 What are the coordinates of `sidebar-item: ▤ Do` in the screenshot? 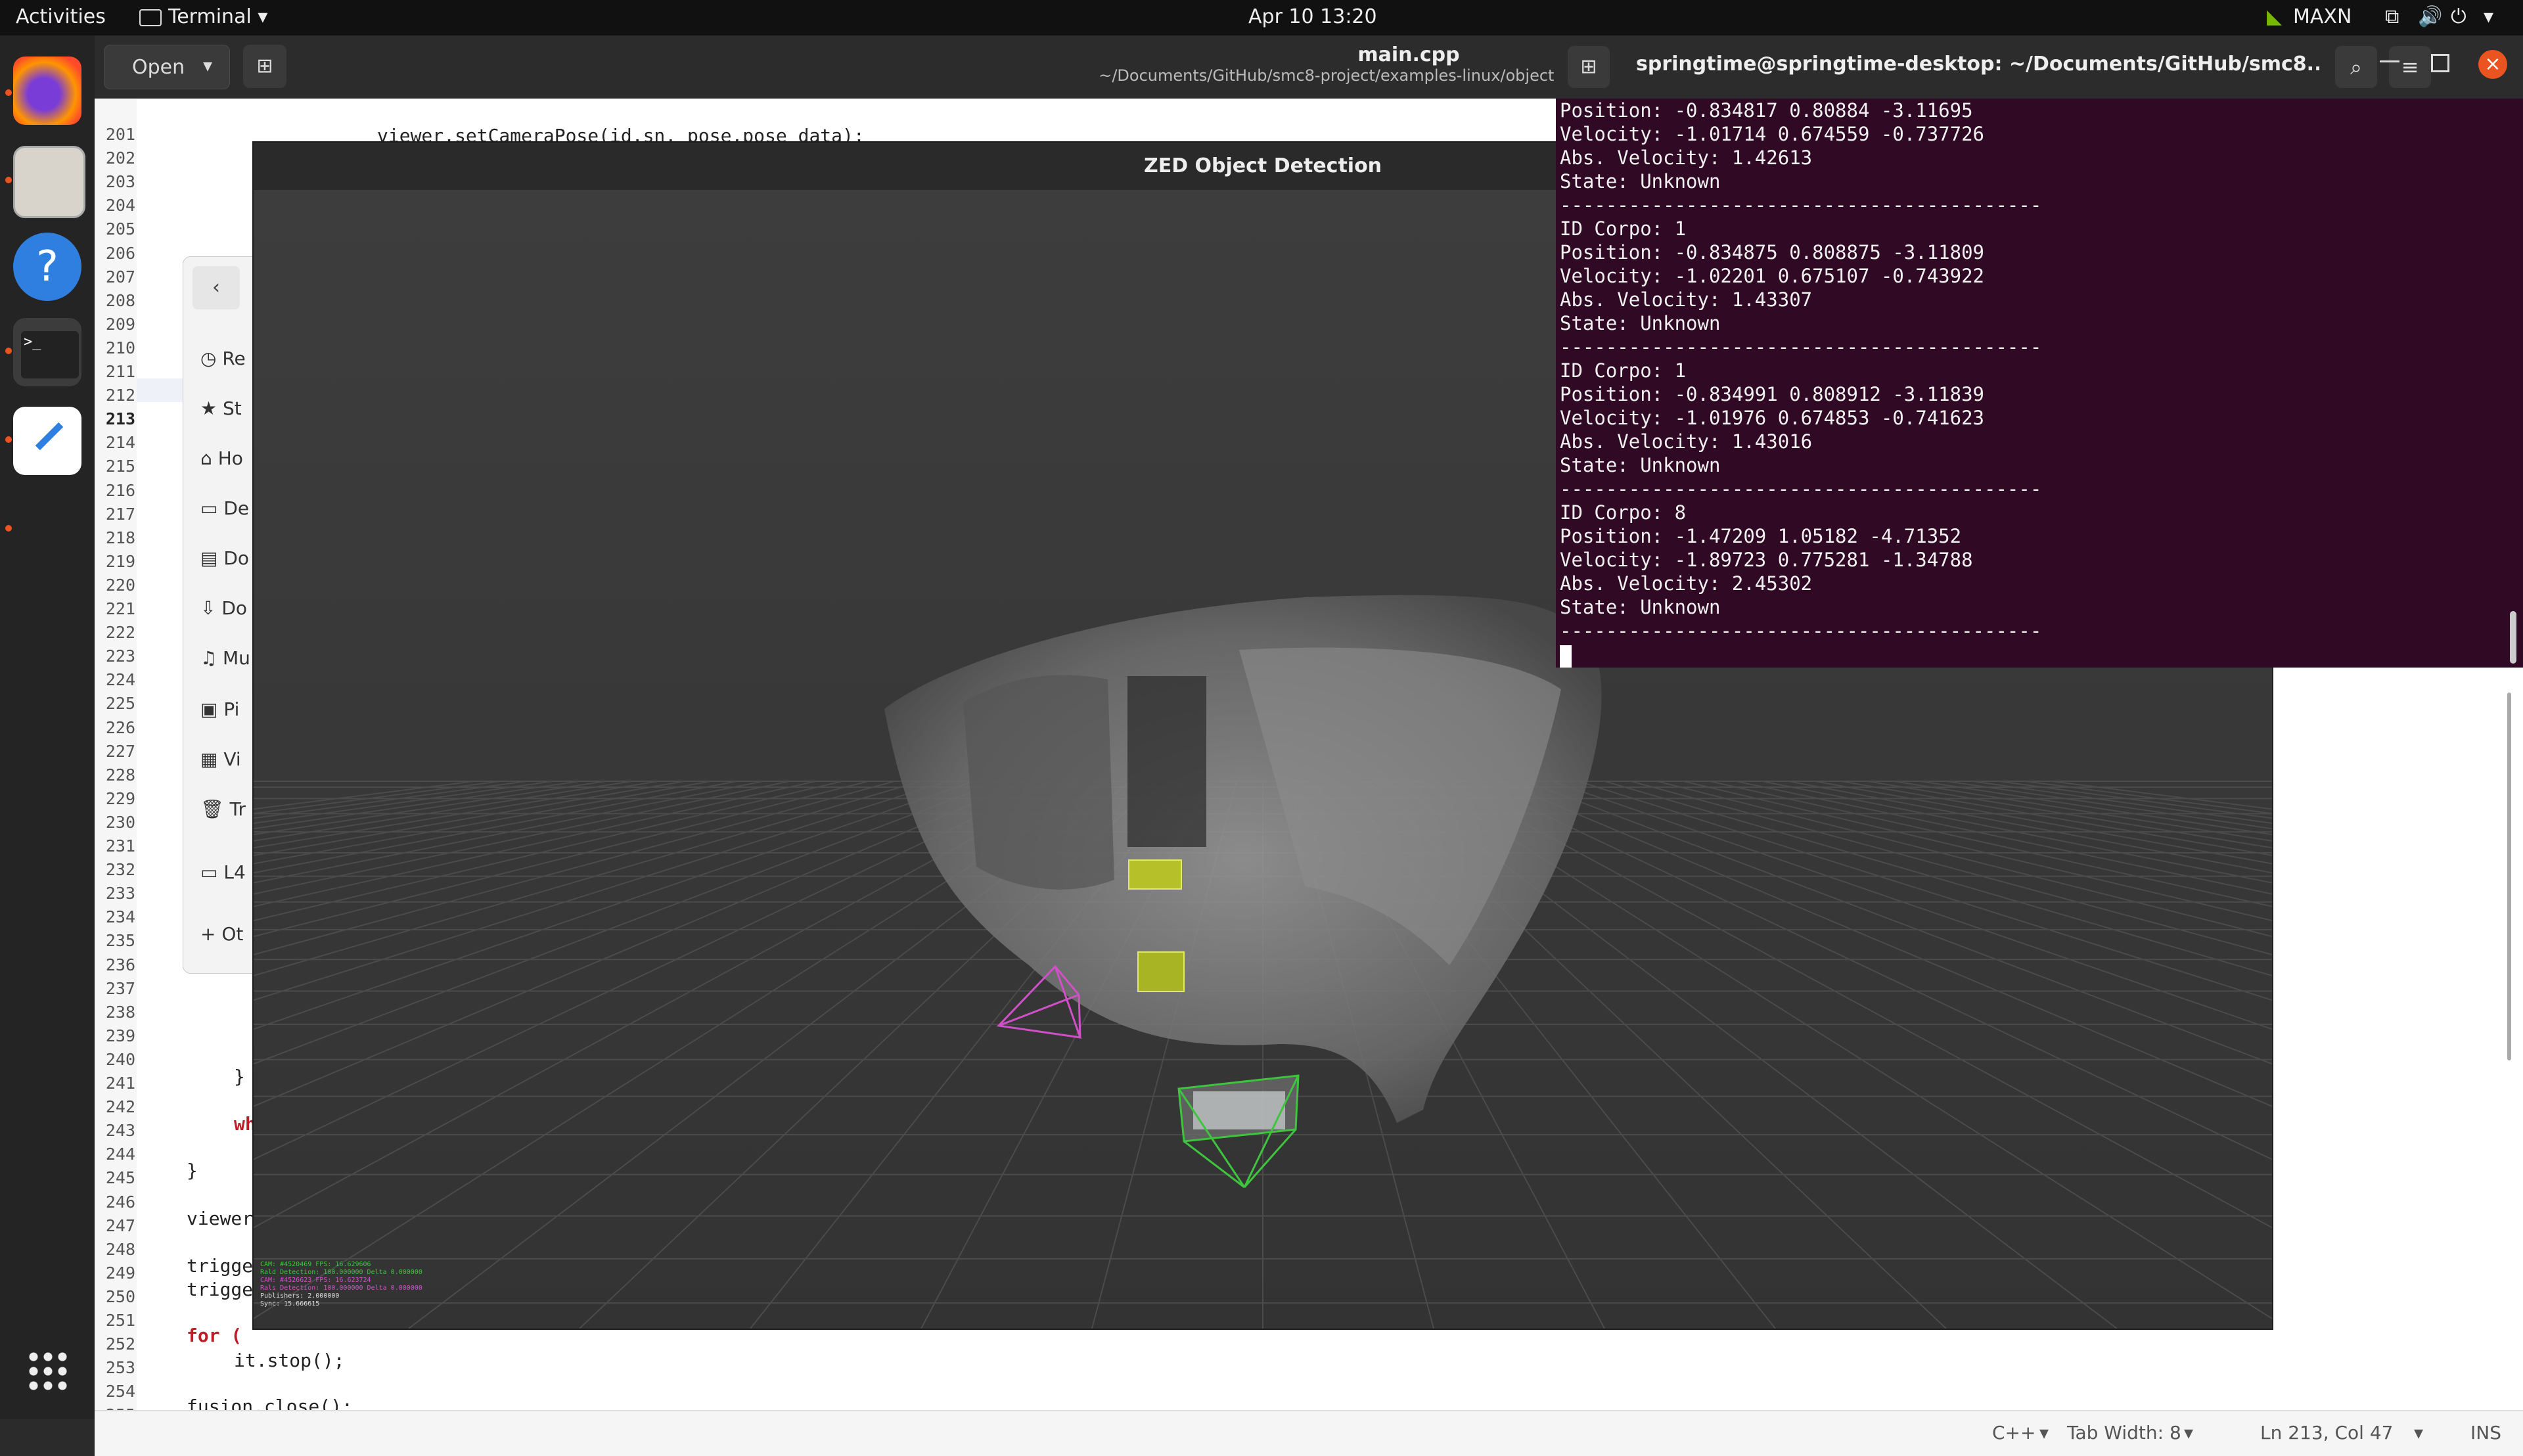 It's located at (224, 558).